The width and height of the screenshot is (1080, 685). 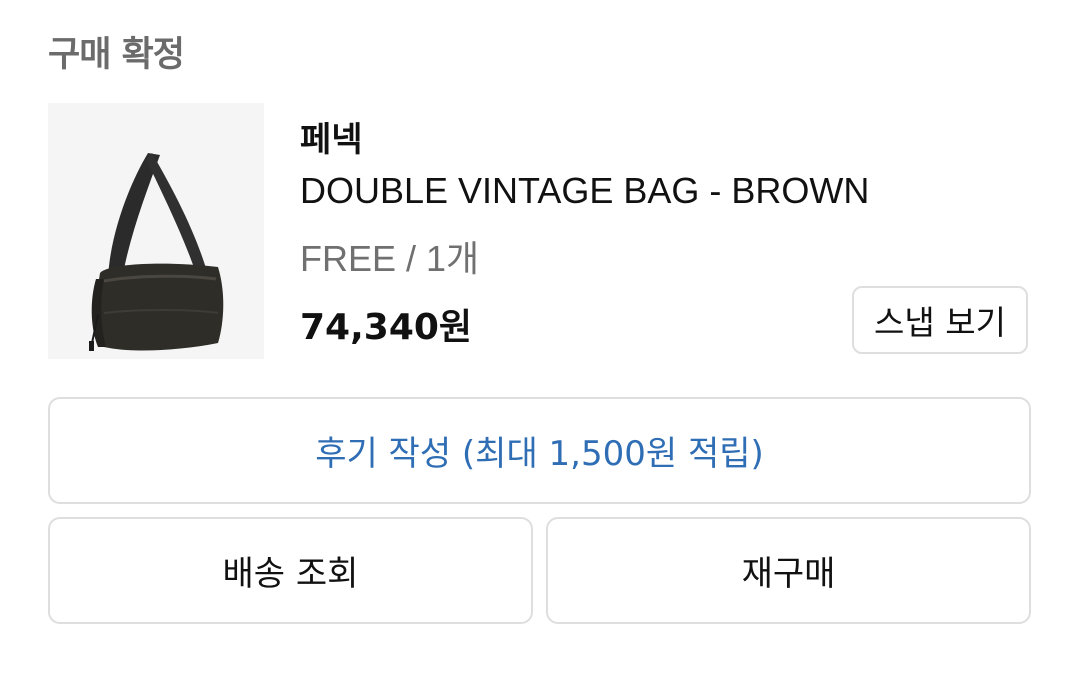 I want to click on write-review-button: 후기 작성 (최대 1,500원 적립), so click(x=539, y=450).